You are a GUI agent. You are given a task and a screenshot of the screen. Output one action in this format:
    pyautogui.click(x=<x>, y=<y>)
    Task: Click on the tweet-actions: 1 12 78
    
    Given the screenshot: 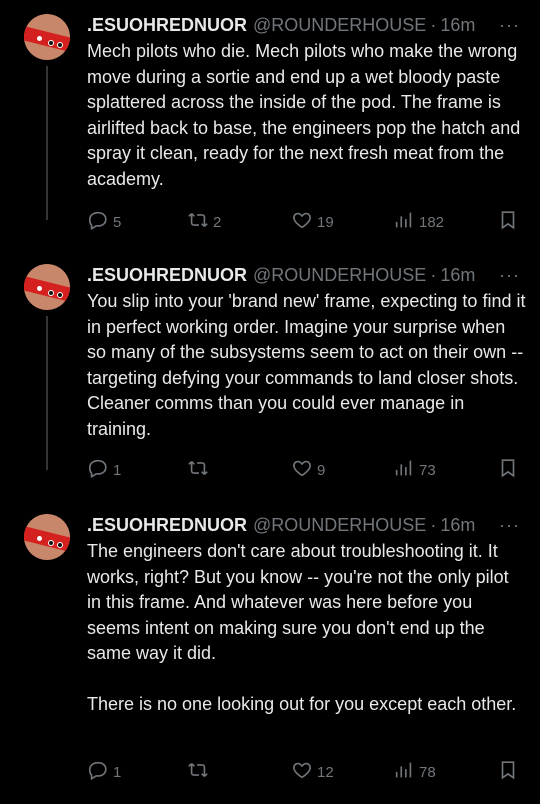 What is the action you would take?
    pyautogui.click(x=307, y=772)
    